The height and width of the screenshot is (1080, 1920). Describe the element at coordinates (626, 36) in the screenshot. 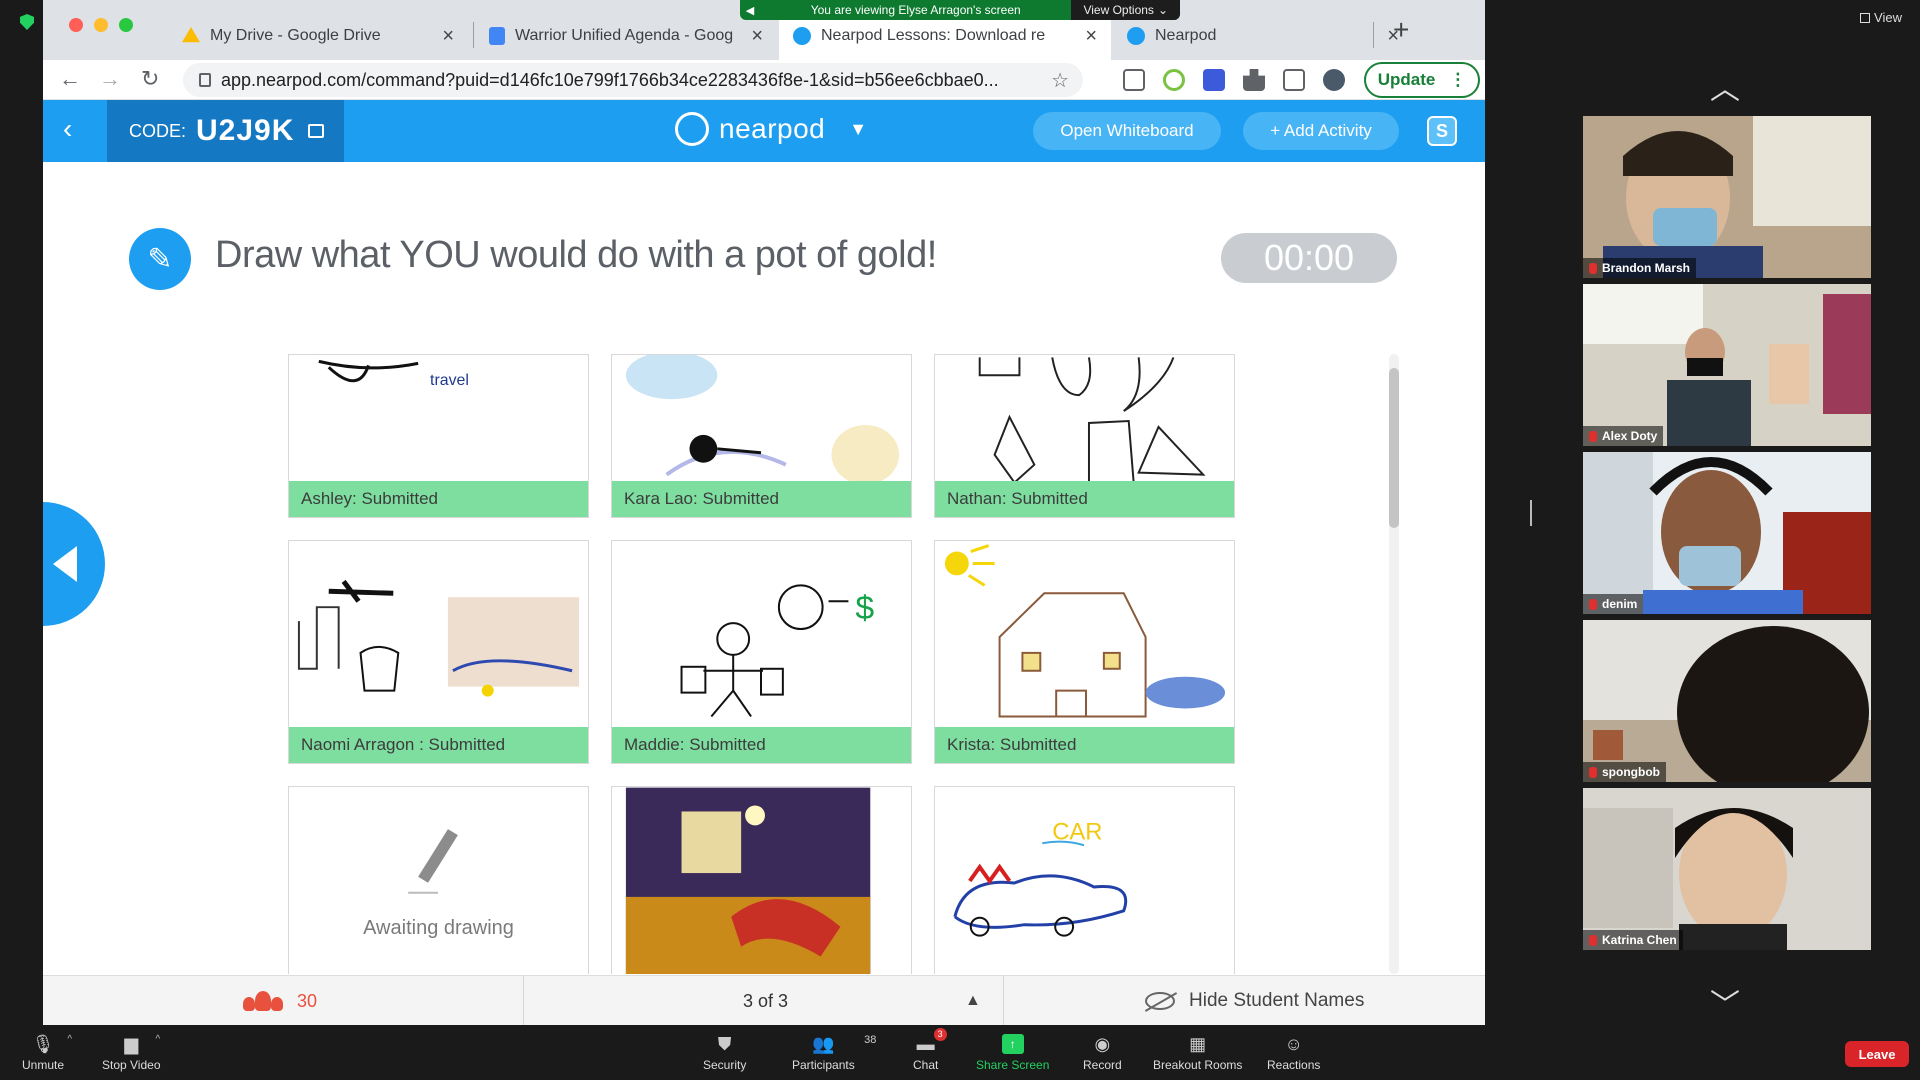

I see `tab-warrior-agenda: Warrior Unified Agenda - Goog ×` at that location.